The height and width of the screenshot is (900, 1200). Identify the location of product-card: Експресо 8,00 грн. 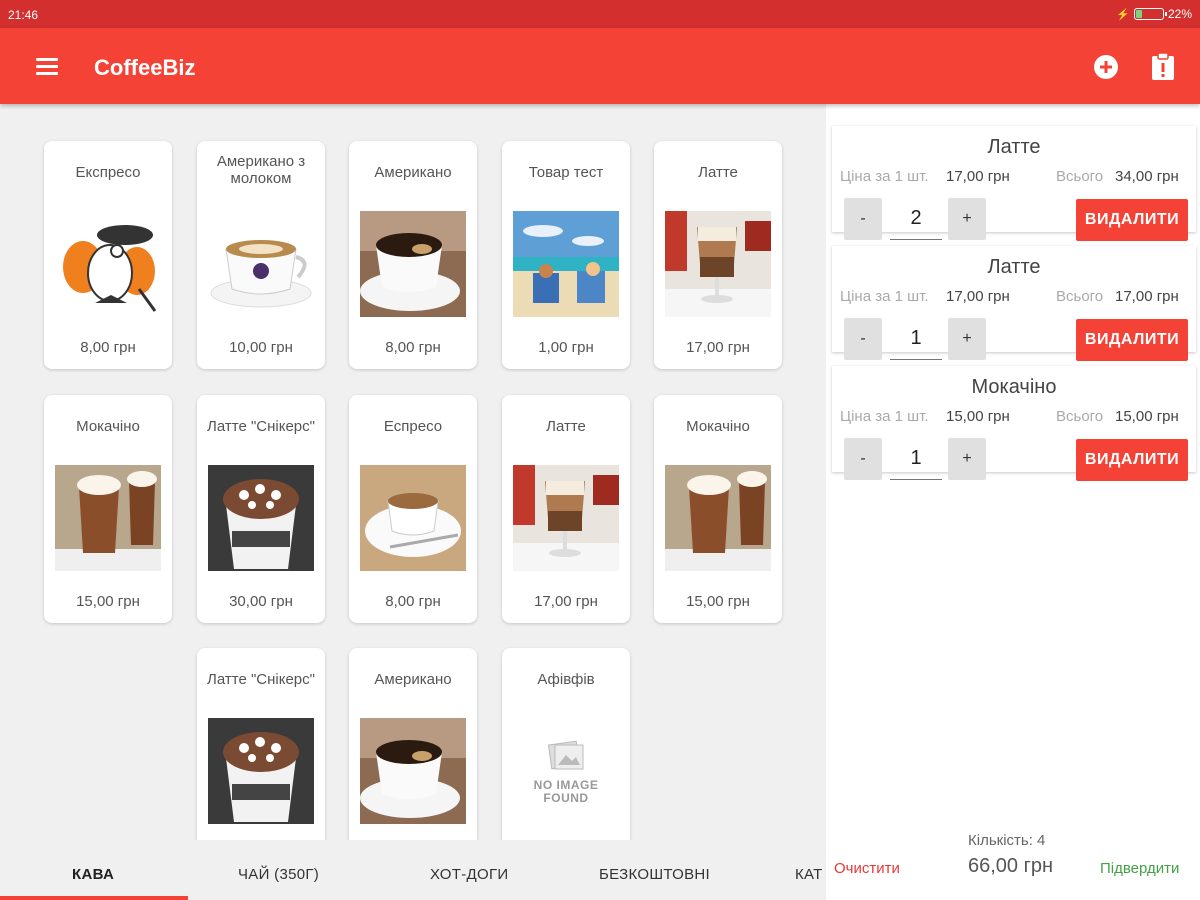
(108, 255).